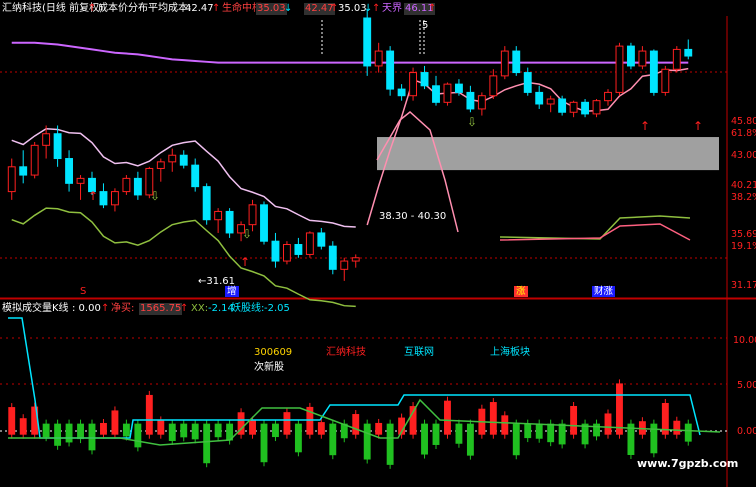 The width and height of the screenshot is (756, 487). What do you see at coordinates (743, 197) in the screenshot?
I see `price-axis-label: 38.2%` at bounding box center [743, 197].